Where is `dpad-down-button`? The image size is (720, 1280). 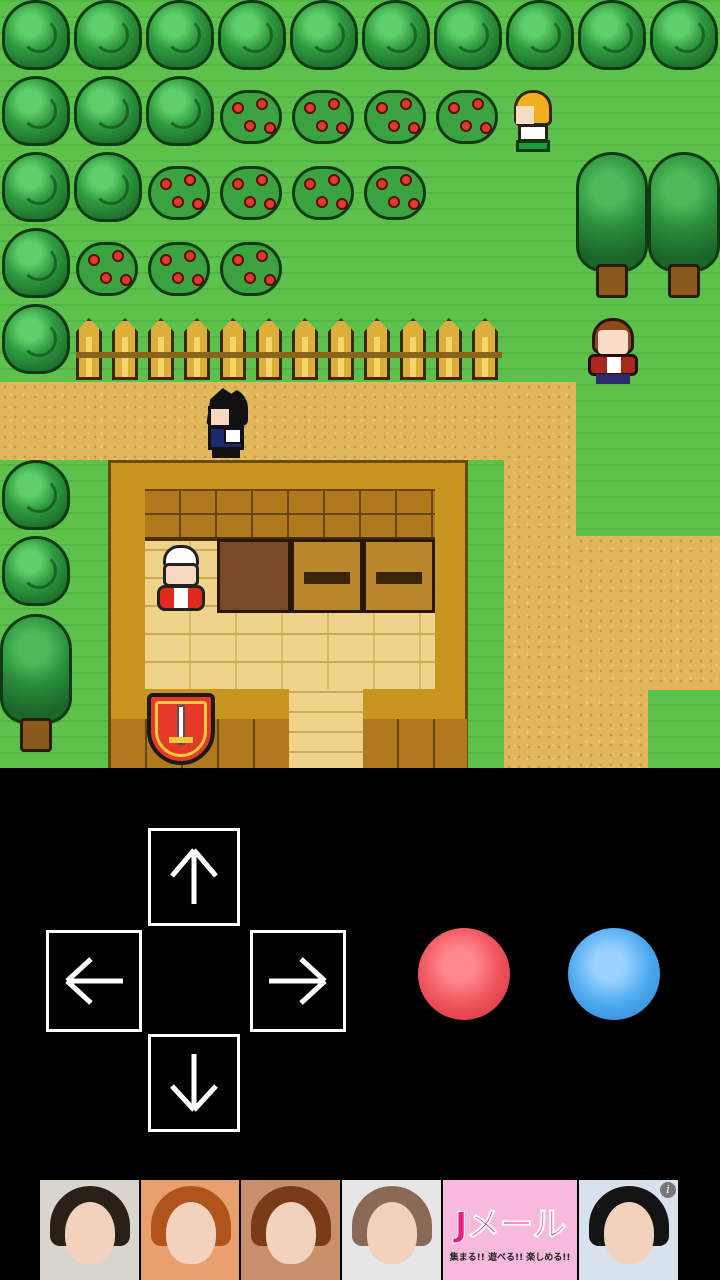
dpad-down-button is located at coordinates (194, 1083).